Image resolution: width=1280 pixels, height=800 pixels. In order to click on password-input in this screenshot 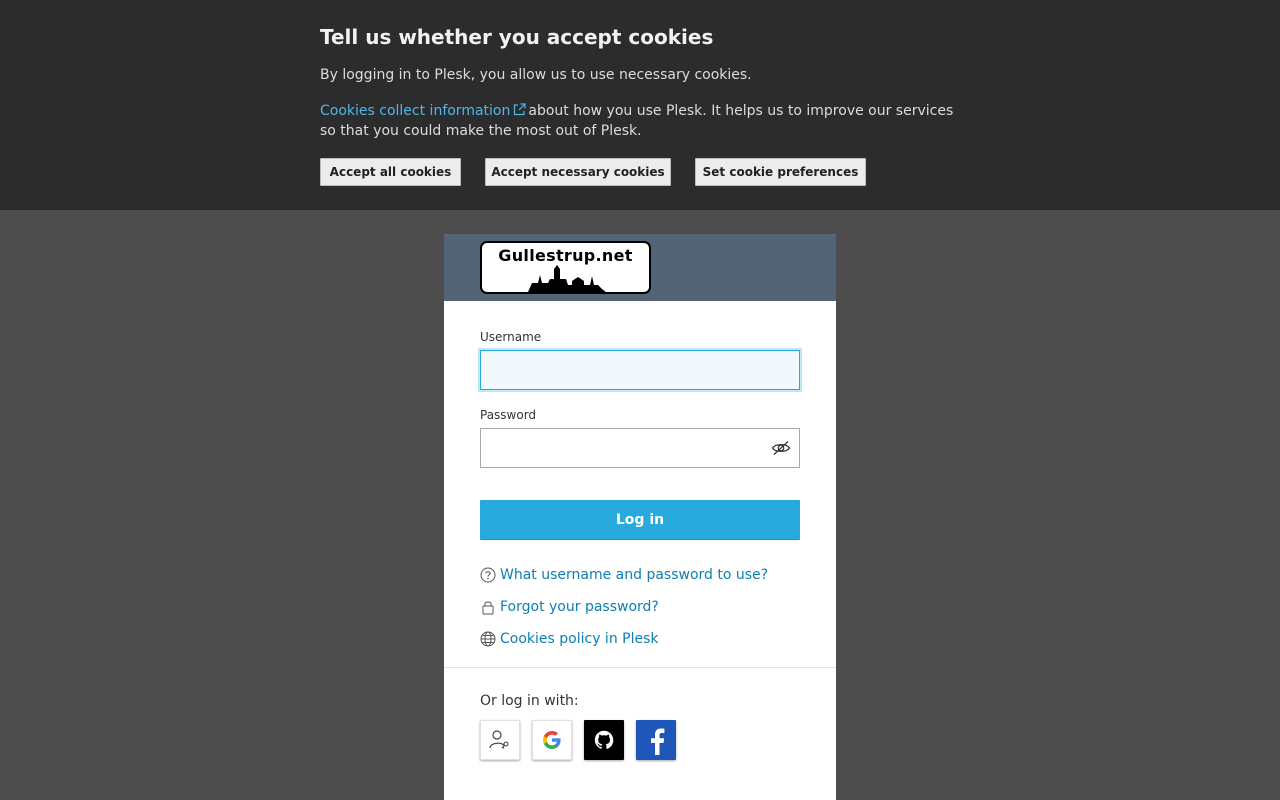, I will do `click(640, 448)`.